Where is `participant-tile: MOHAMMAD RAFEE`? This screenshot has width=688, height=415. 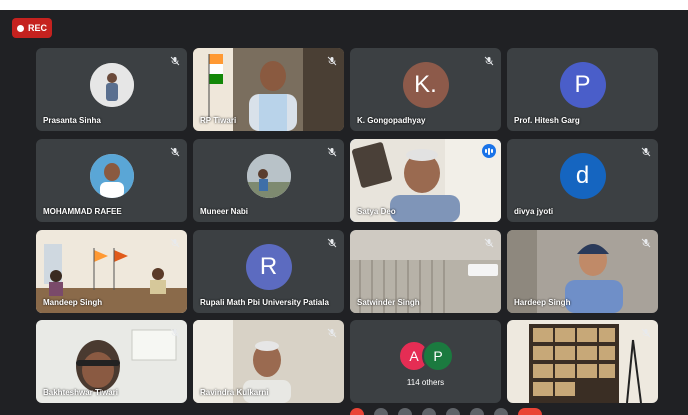
participant-tile: MOHAMMAD RAFEE is located at coordinates (111, 180).